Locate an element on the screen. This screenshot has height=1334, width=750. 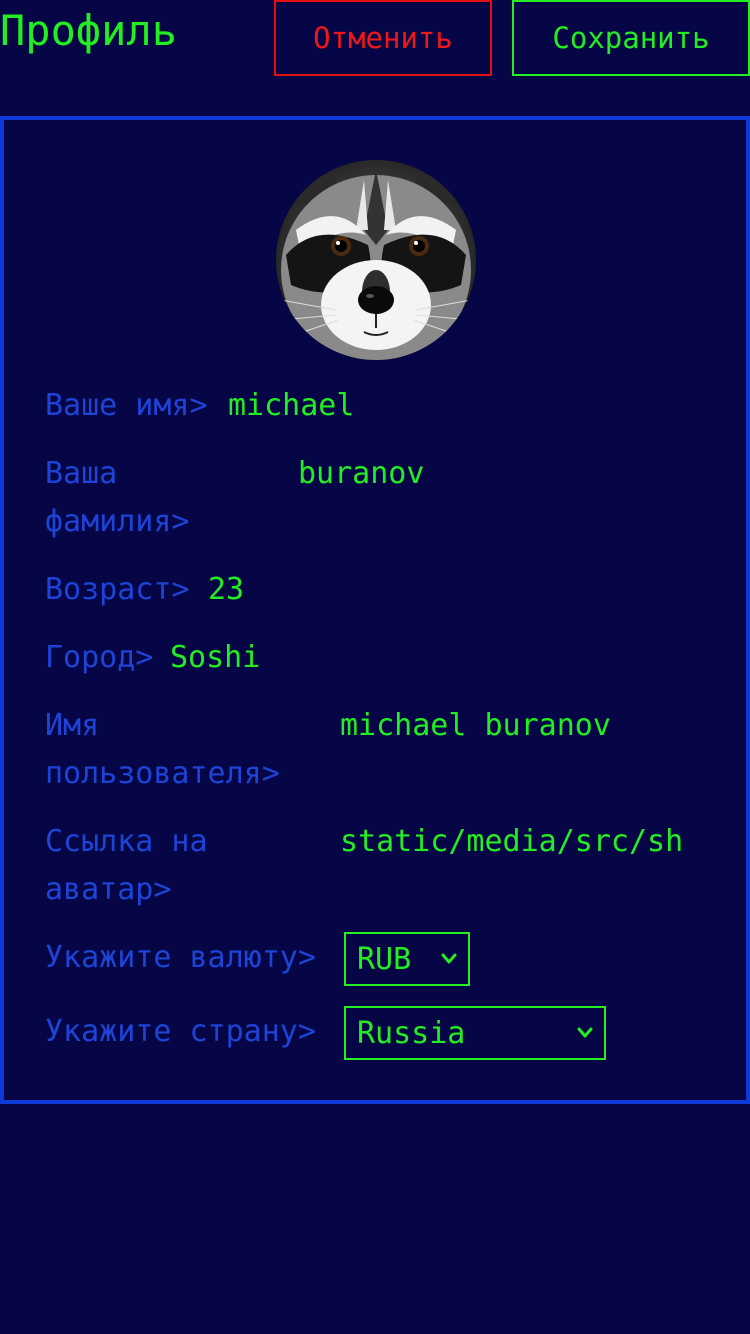
city-label: Город> is located at coordinates (99, 657).